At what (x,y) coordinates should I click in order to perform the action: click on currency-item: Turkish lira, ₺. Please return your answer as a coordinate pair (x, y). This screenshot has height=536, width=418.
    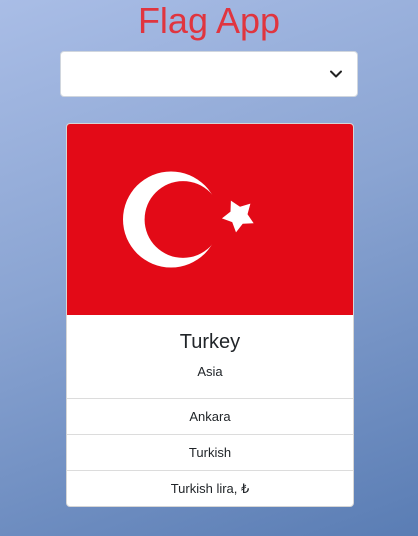
    Looking at the image, I should click on (210, 488).